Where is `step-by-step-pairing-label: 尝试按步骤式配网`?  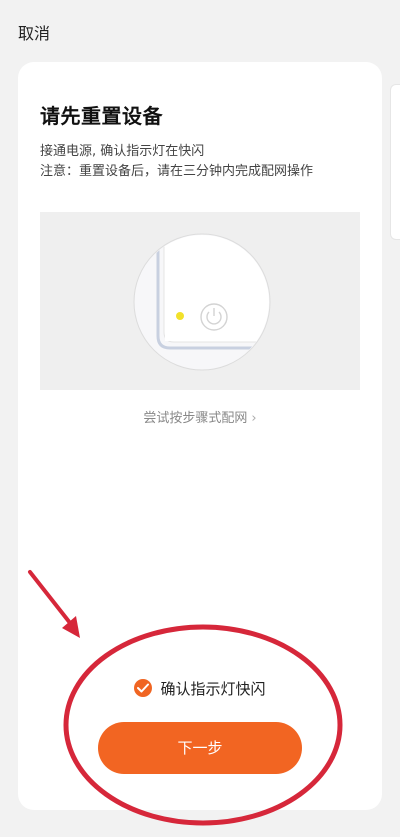 step-by-step-pairing-label: 尝试按步骤式配网 is located at coordinates (195, 418).